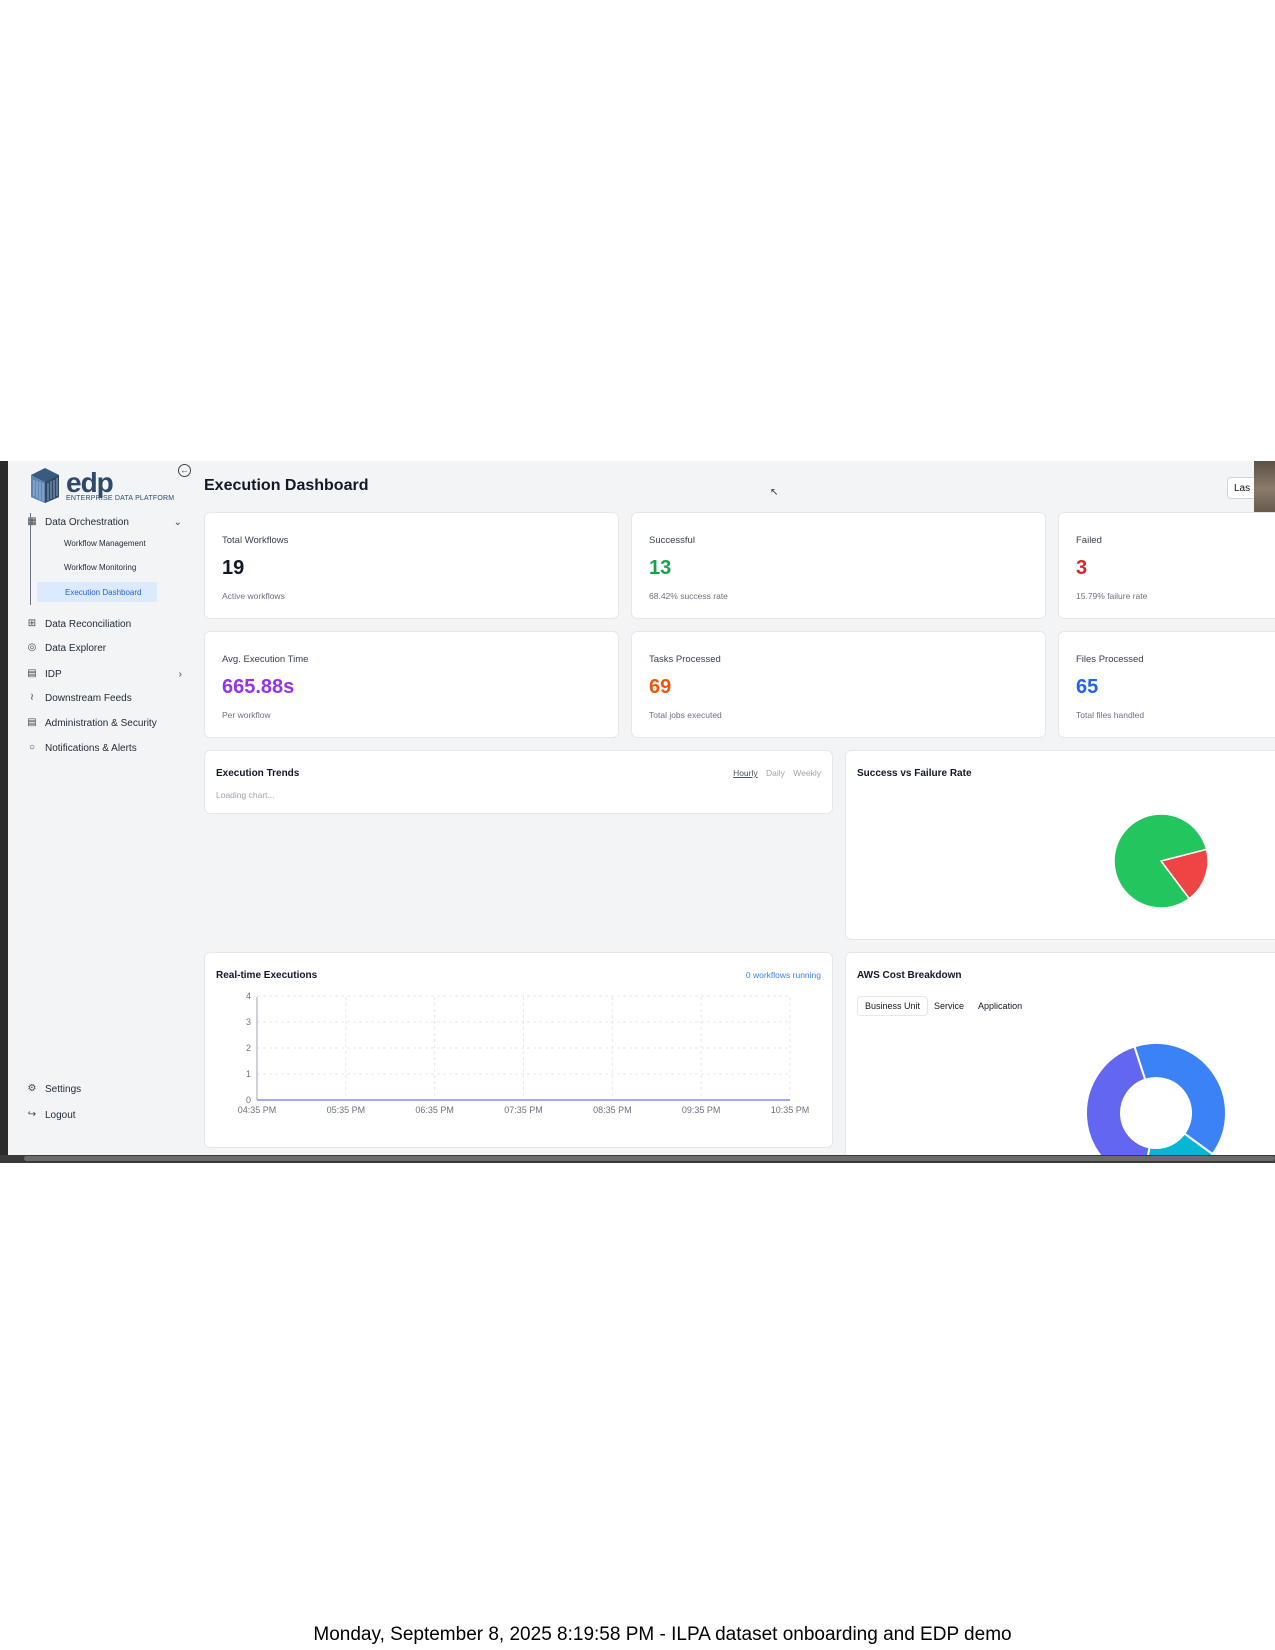 This screenshot has height=1650, width=1275. What do you see at coordinates (258, 773) in the screenshot?
I see `panel-title: Execution Trends` at bounding box center [258, 773].